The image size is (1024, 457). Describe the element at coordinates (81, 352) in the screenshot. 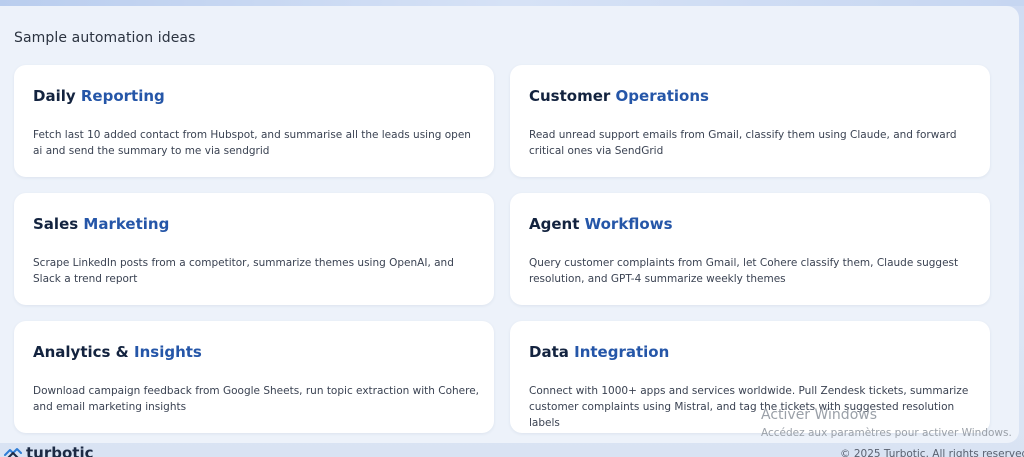

I see `card-title-main: Analytics &` at that location.